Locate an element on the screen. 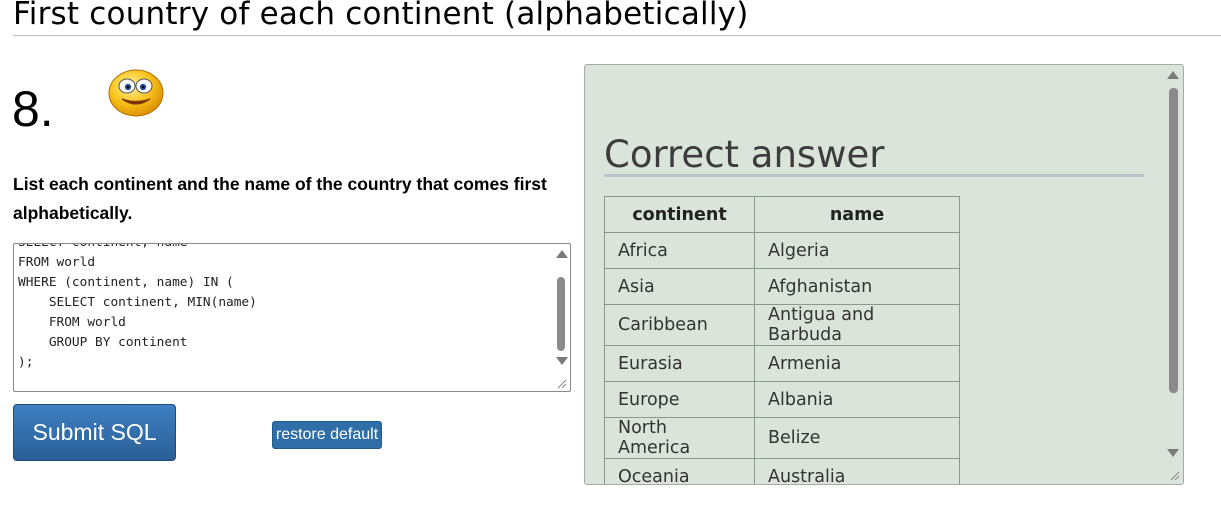 The image size is (1221, 512). cell-continent: Eurasia is located at coordinates (679, 363).